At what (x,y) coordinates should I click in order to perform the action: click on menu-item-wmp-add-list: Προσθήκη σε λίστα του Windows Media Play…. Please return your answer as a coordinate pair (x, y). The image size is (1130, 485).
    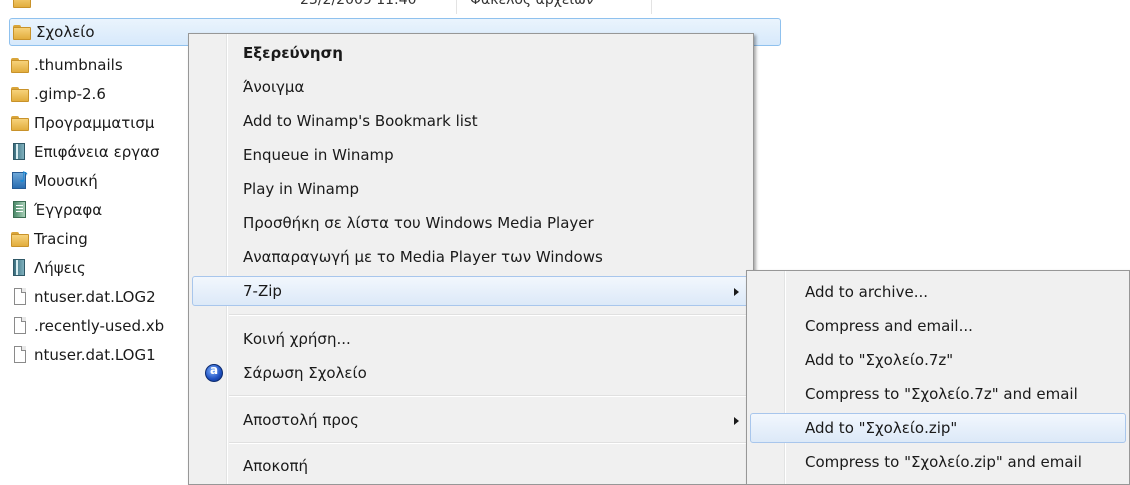
    Looking at the image, I should click on (471, 223).